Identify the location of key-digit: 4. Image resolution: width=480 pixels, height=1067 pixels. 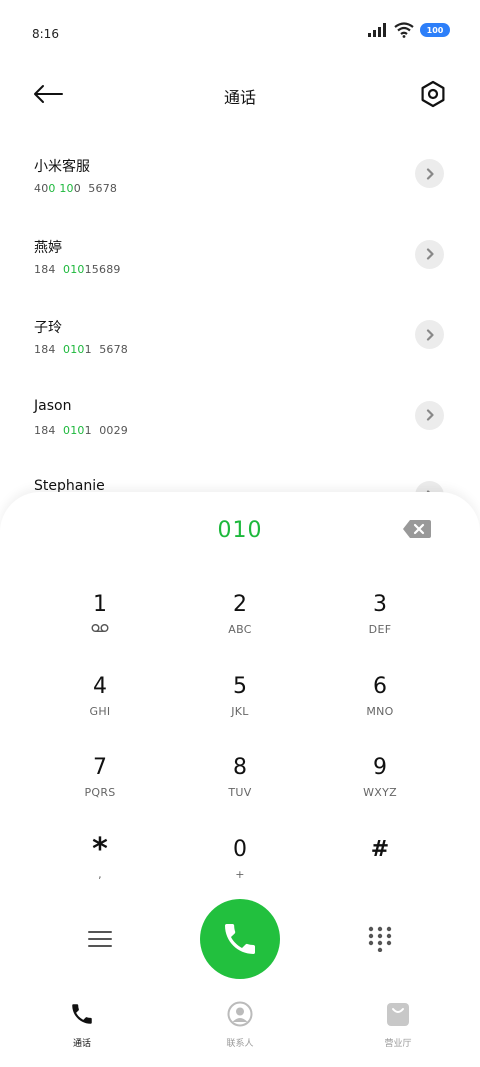
(100, 686).